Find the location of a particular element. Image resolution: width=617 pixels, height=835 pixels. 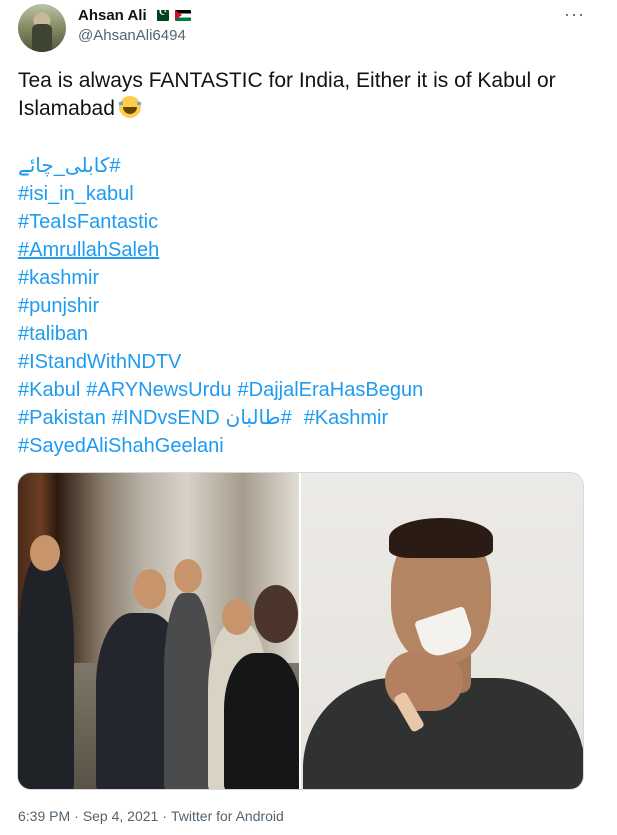

hashtag-taliban-urdu: #طالبان is located at coordinates (259, 418).